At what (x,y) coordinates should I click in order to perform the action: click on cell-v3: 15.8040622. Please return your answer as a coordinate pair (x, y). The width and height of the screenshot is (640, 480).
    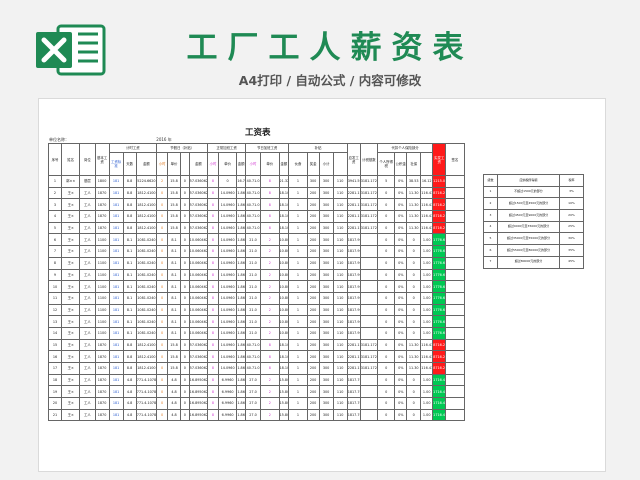
    Looking at the image, I should click on (284, 392).